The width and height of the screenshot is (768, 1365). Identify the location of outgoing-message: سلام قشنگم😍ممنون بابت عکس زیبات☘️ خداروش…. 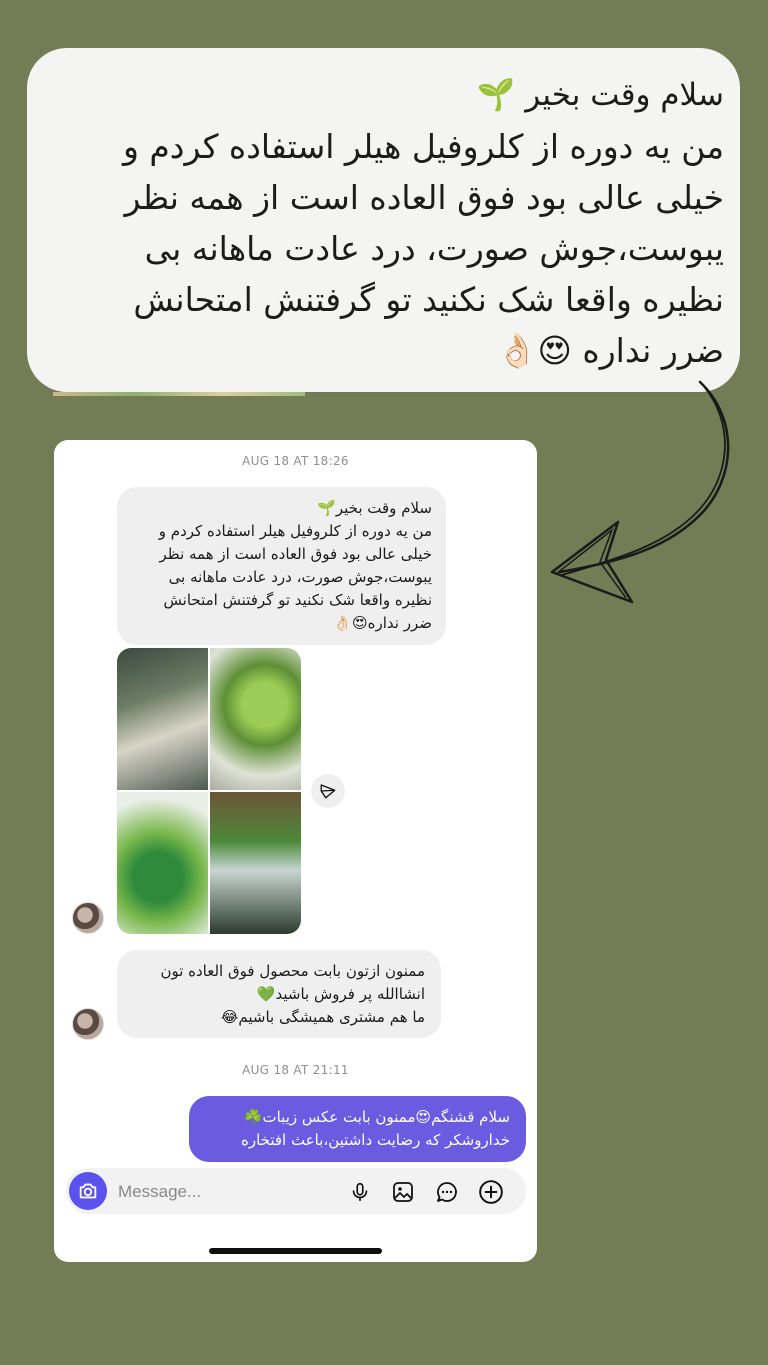
(357, 1129).